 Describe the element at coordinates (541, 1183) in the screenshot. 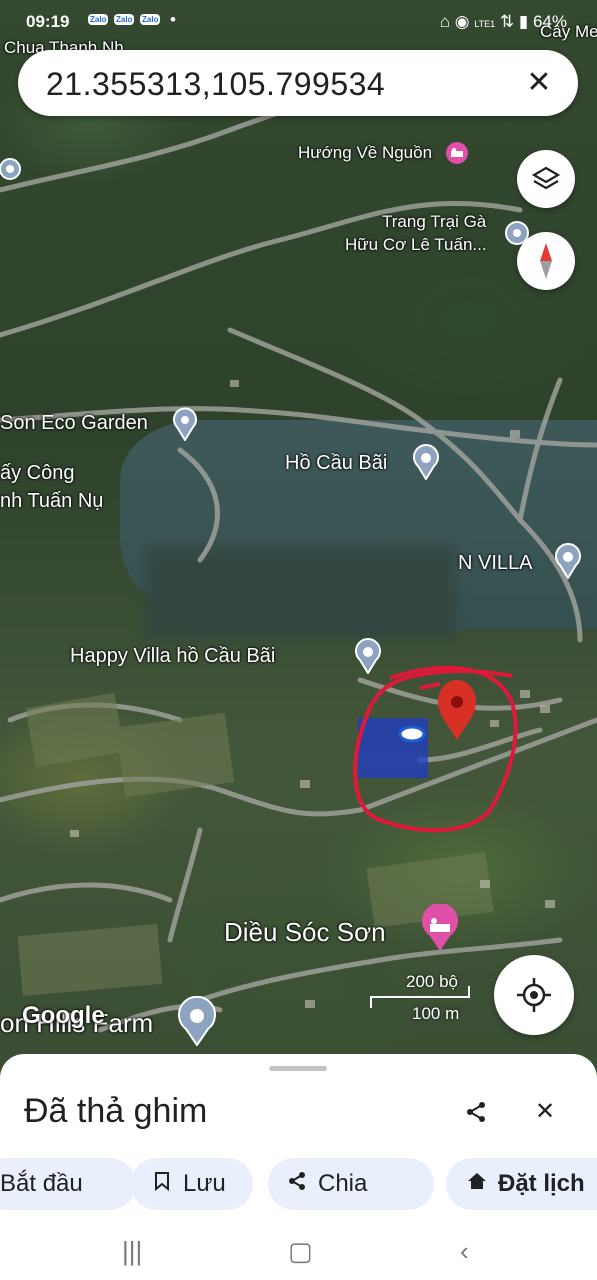

I see `chip-label: Đặt lịch` at that location.